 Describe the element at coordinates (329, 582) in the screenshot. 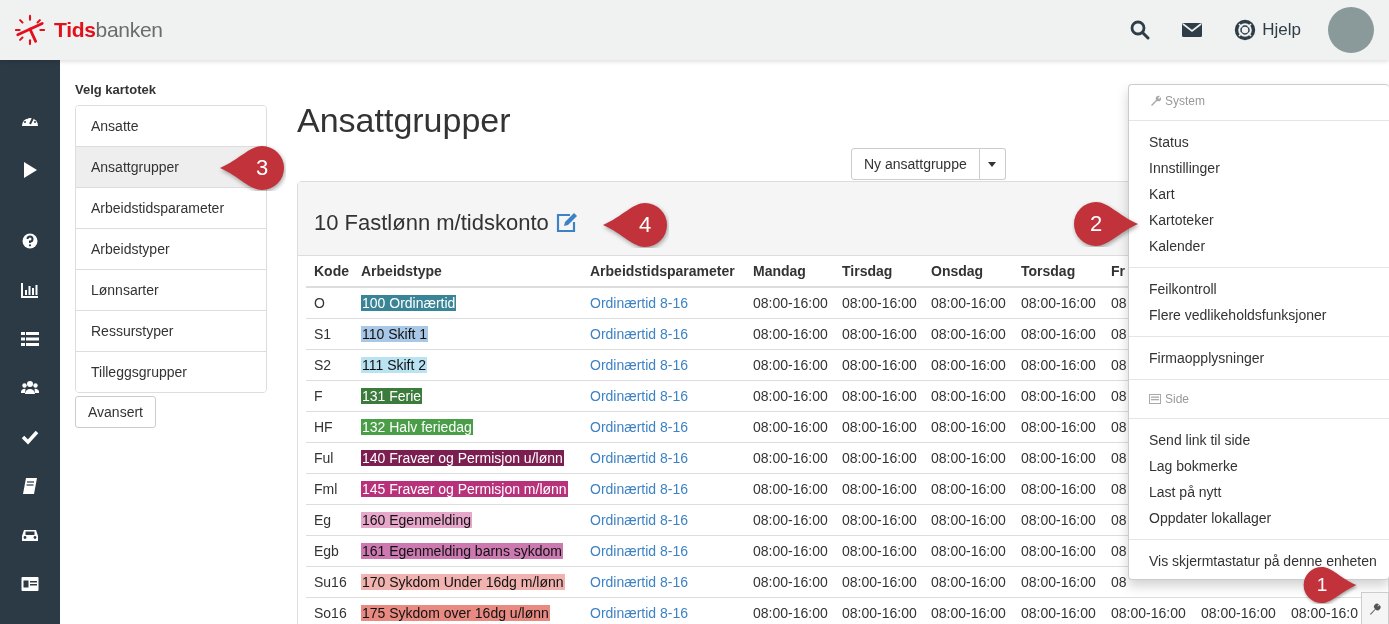

I see `table-cell: Su16` at that location.